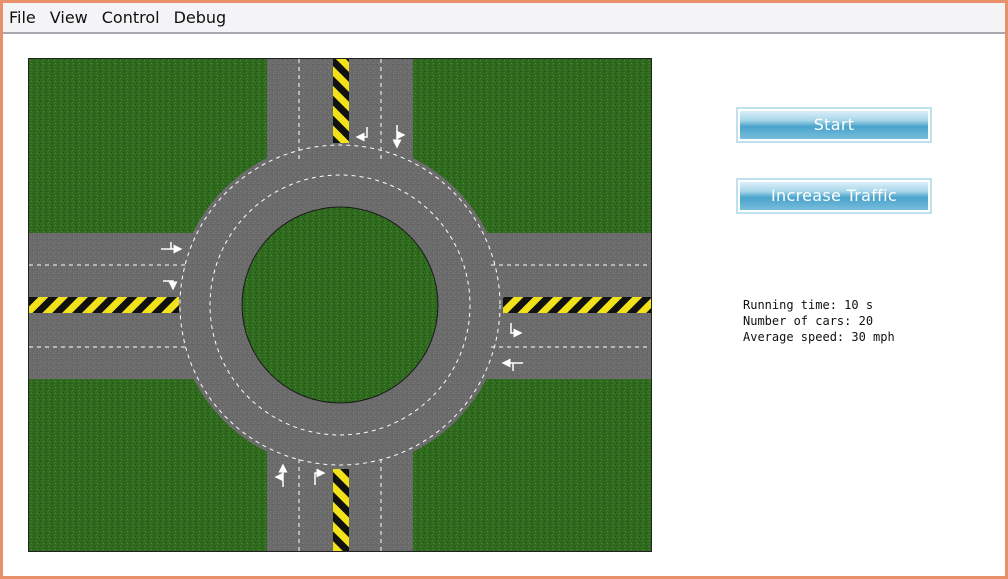 Image resolution: width=1008 pixels, height=579 pixels. Describe the element at coordinates (819, 337) in the screenshot. I see `average-speed-label: Average speed: 30 mph` at that location.